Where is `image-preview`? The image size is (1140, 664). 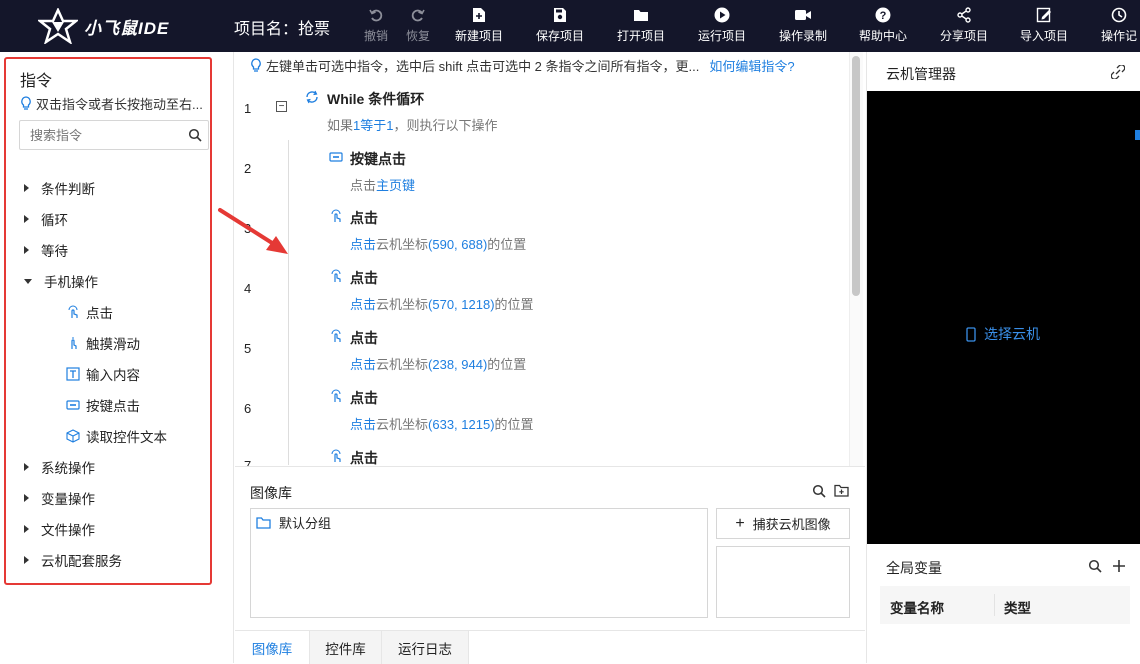 image-preview is located at coordinates (783, 582).